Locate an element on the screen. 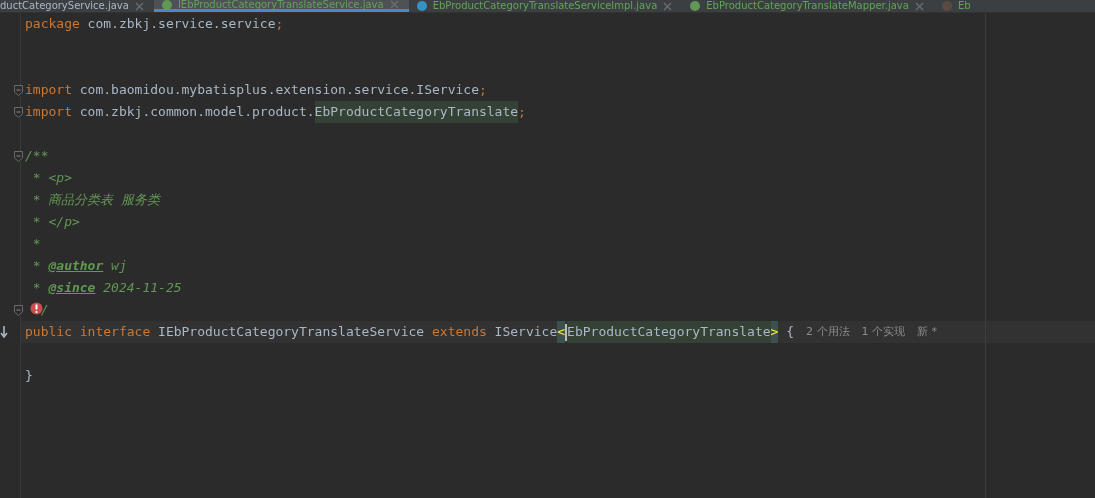 This screenshot has height=498, width=1095. doc-comment: wj is located at coordinates (118, 266).